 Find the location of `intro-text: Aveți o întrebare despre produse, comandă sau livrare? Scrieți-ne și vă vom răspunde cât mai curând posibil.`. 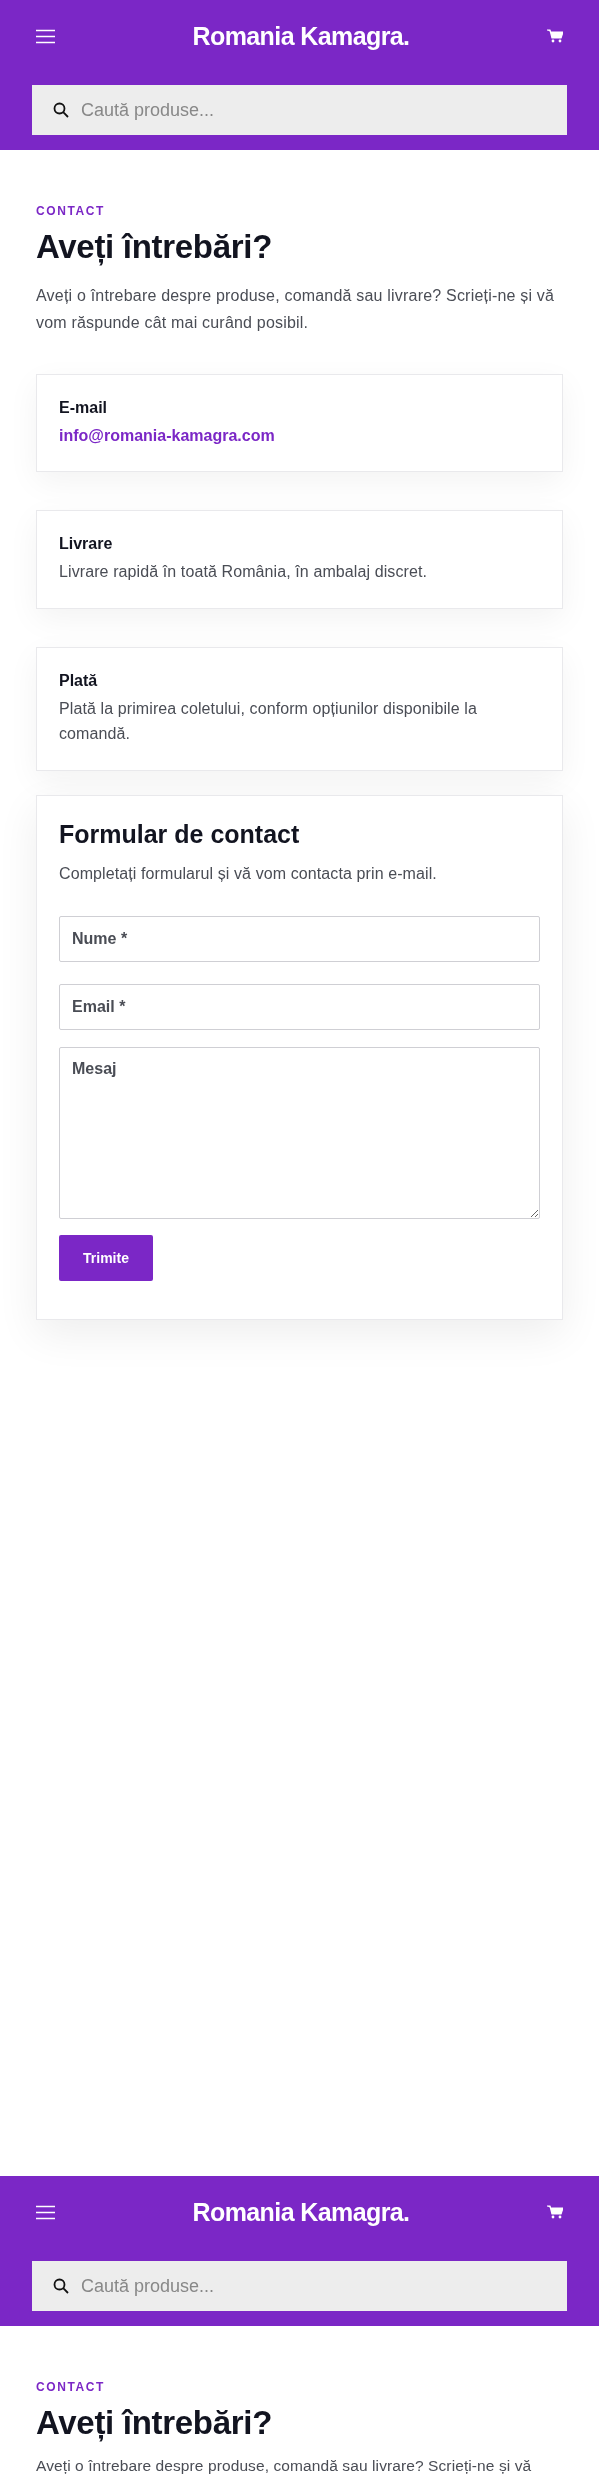

intro-text: Aveți o întrebare despre produse, comandă sau livrare? Scrieți-ne și vă vom răspunde cât mai curând posibil. is located at coordinates (296, 309).